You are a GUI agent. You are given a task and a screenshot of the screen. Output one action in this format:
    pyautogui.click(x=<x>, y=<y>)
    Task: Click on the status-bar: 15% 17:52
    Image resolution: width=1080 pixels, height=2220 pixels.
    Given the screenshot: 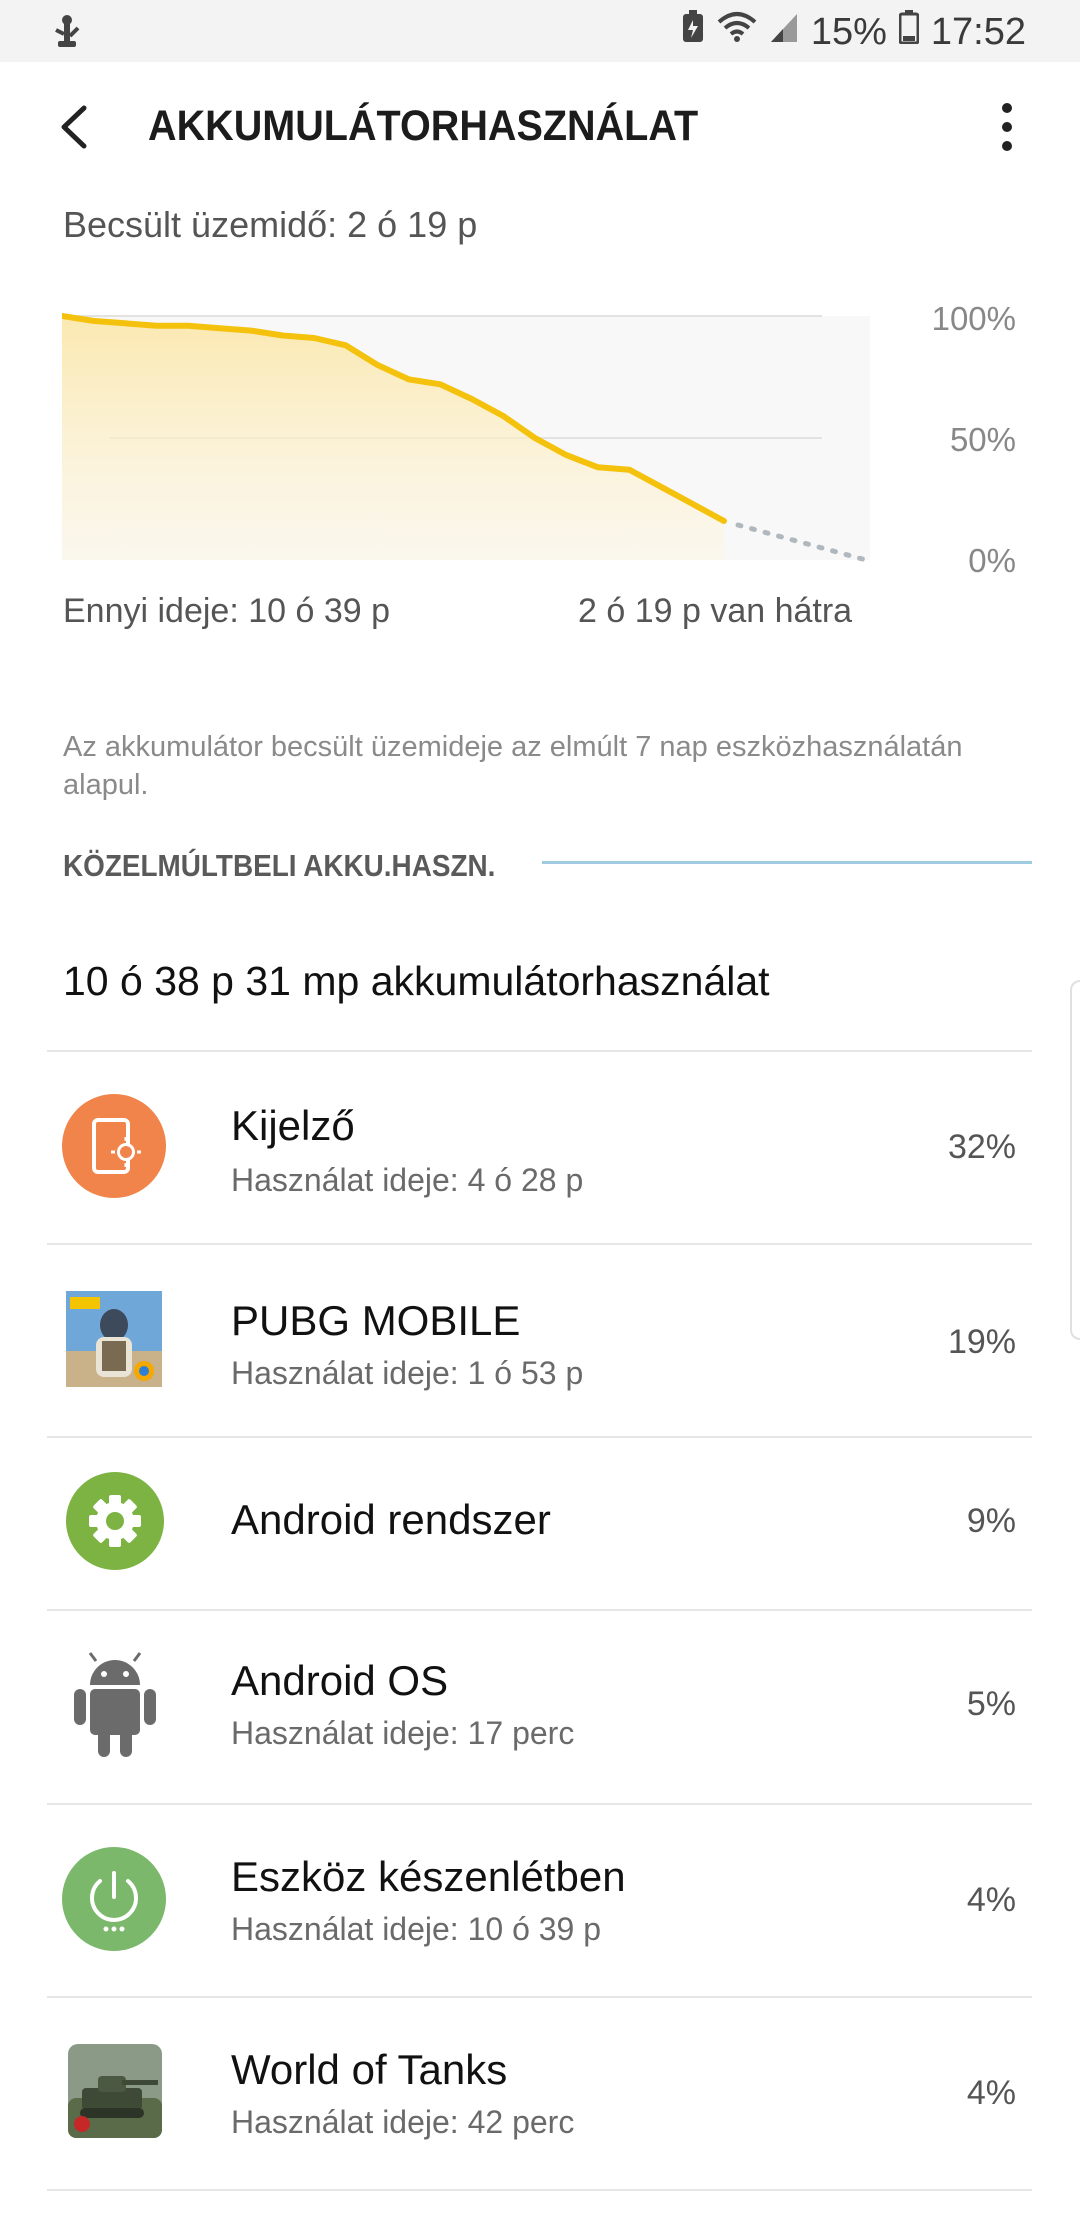 What is the action you would take?
    pyautogui.click(x=540, y=31)
    